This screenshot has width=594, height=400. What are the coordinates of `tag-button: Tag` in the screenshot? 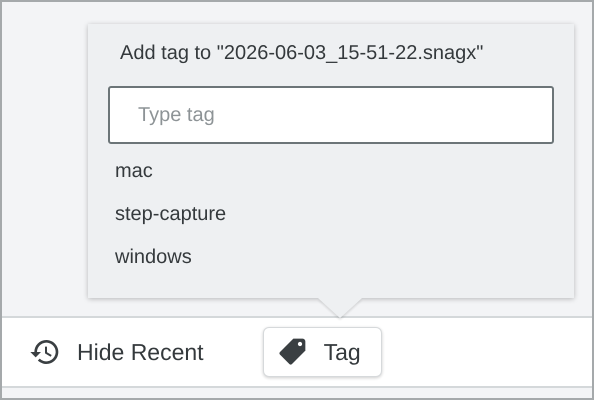 It's located at (322, 352).